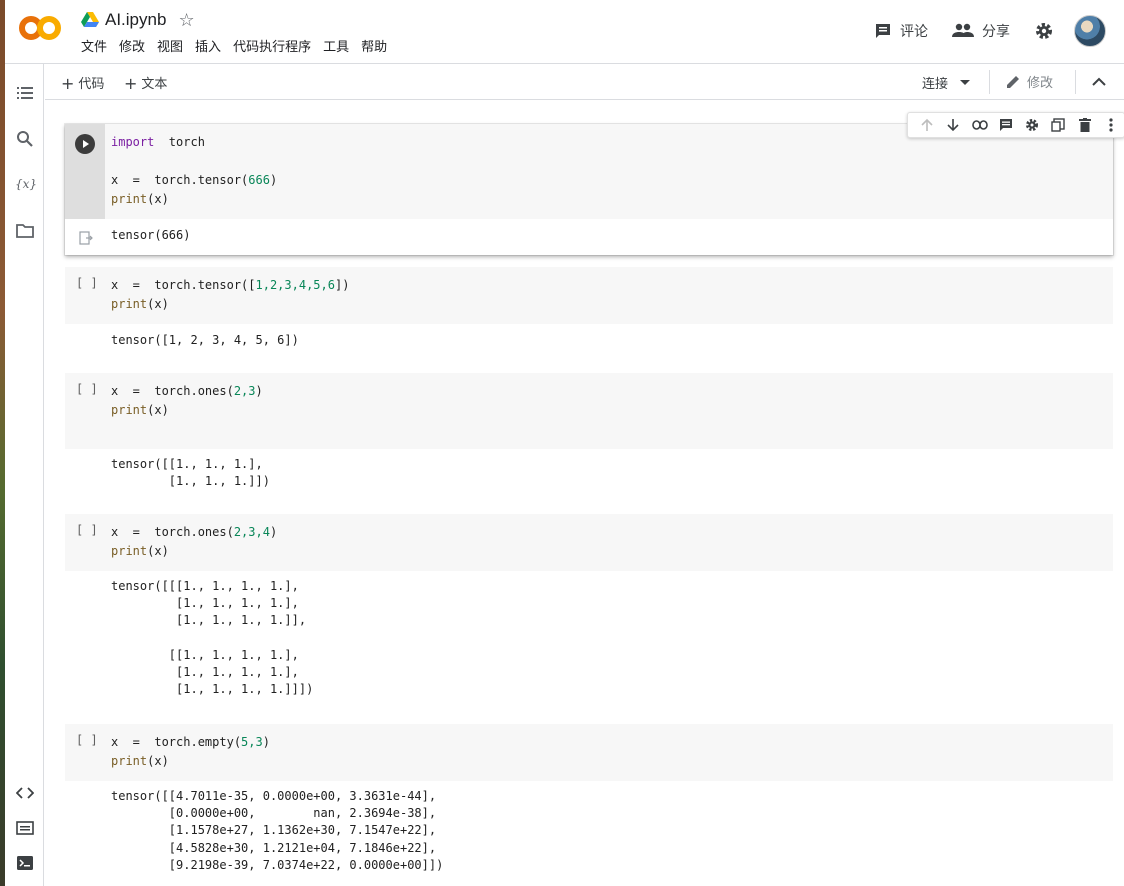 This screenshot has height=886, width=1124. What do you see at coordinates (170, 48) in the screenshot?
I see `menu-view: 视图` at bounding box center [170, 48].